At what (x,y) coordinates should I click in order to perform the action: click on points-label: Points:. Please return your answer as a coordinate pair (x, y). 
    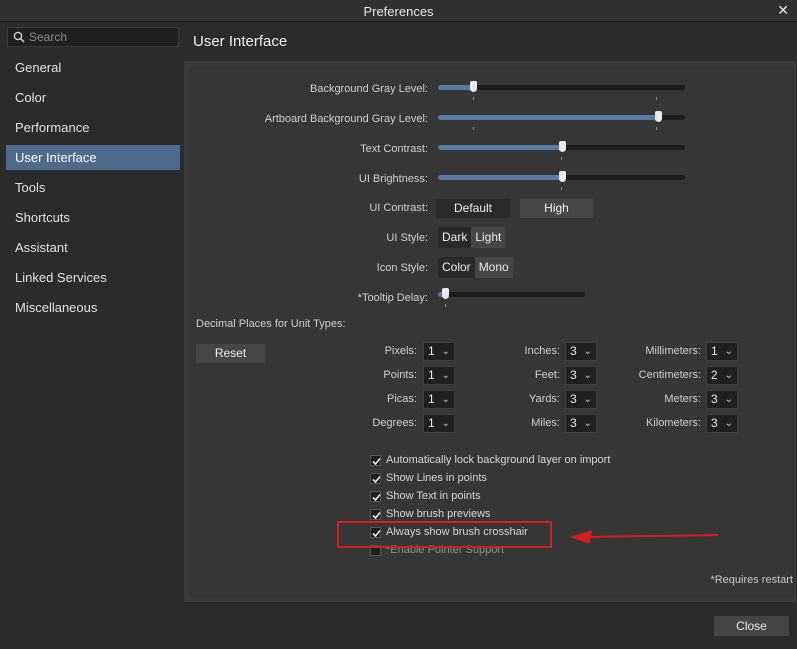
    Looking at the image, I should click on (400, 375).